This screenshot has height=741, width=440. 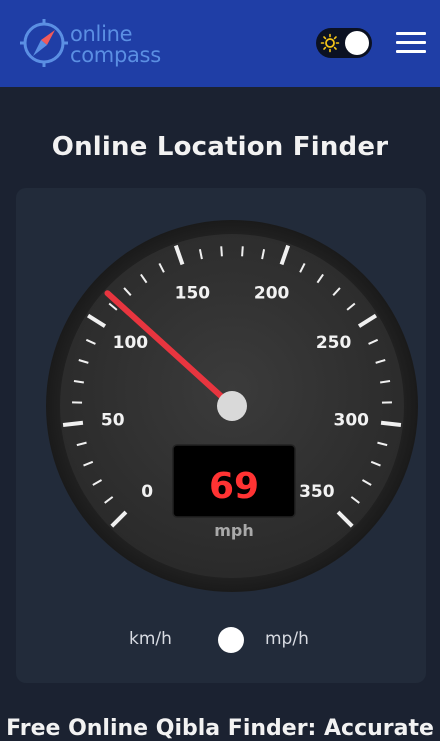 I want to click on tick-label-50: 50, so click(x=113, y=420).